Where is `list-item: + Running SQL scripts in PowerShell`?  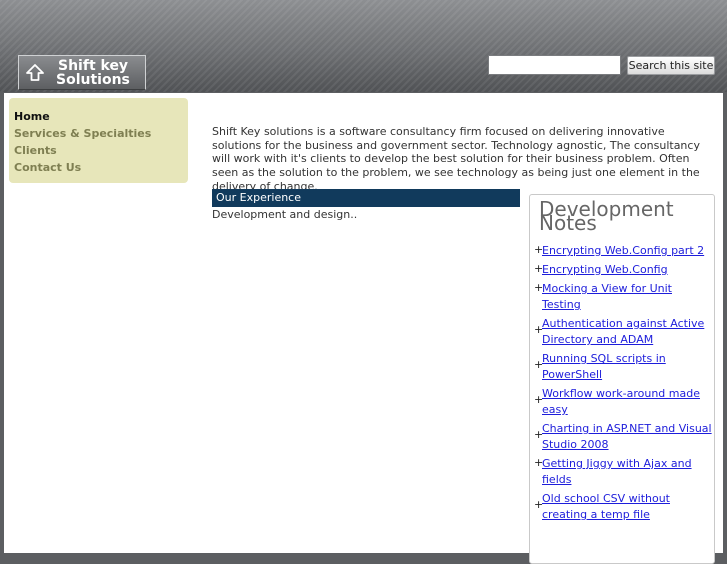 list-item: + Running SQL scripts in PowerShell is located at coordinates (623, 367).